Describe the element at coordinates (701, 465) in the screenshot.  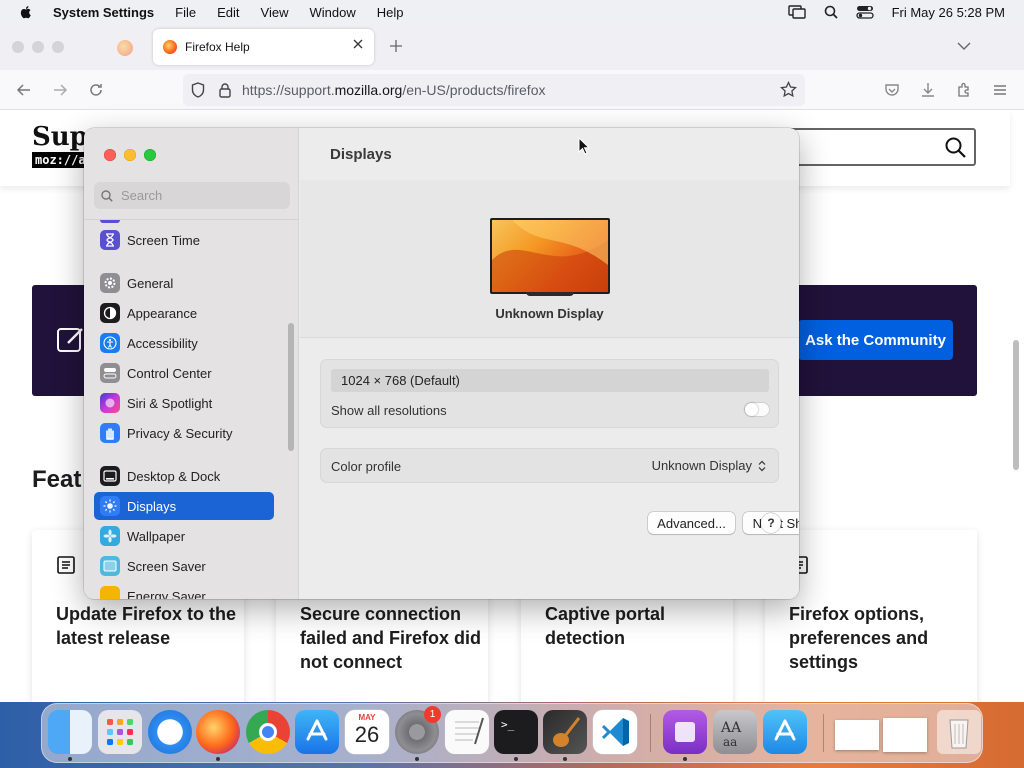
I see `color-profile-value: Unknown Display` at that location.